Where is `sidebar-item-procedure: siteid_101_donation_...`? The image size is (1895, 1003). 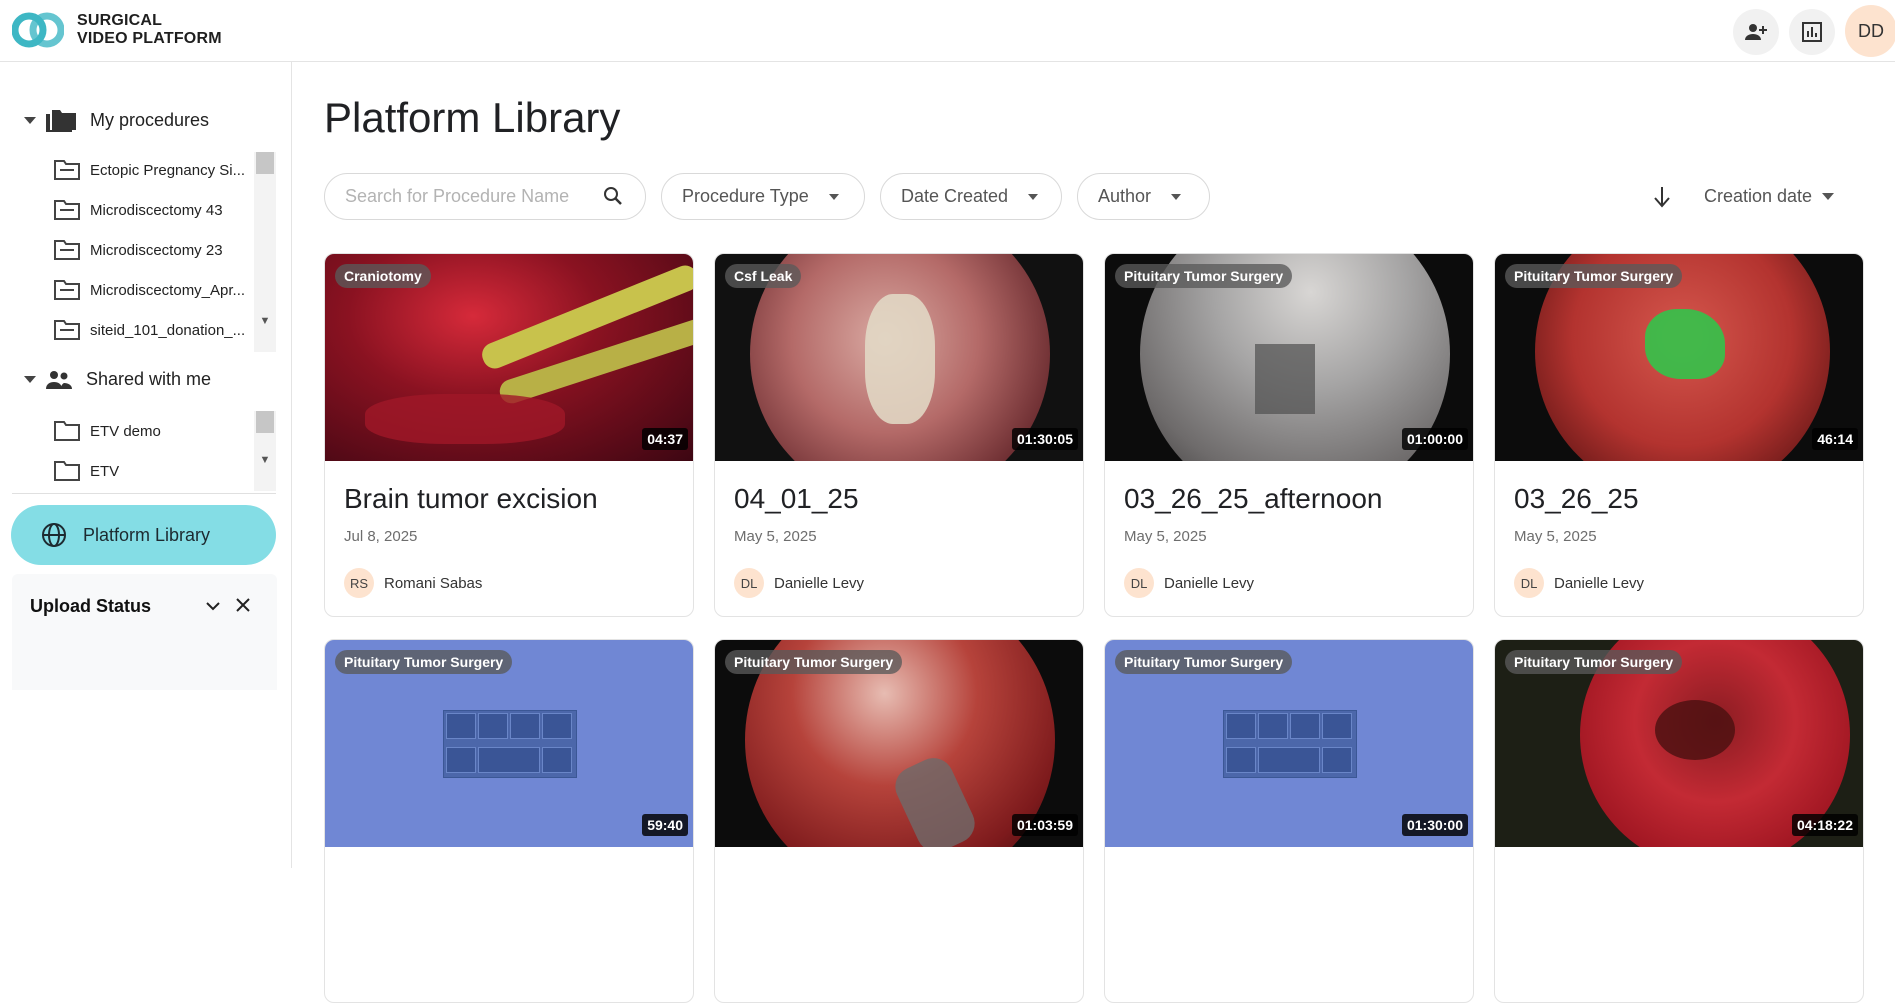
sidebar-item-procedure: siteid_101_donation_... is located at coordinates (154, 330).